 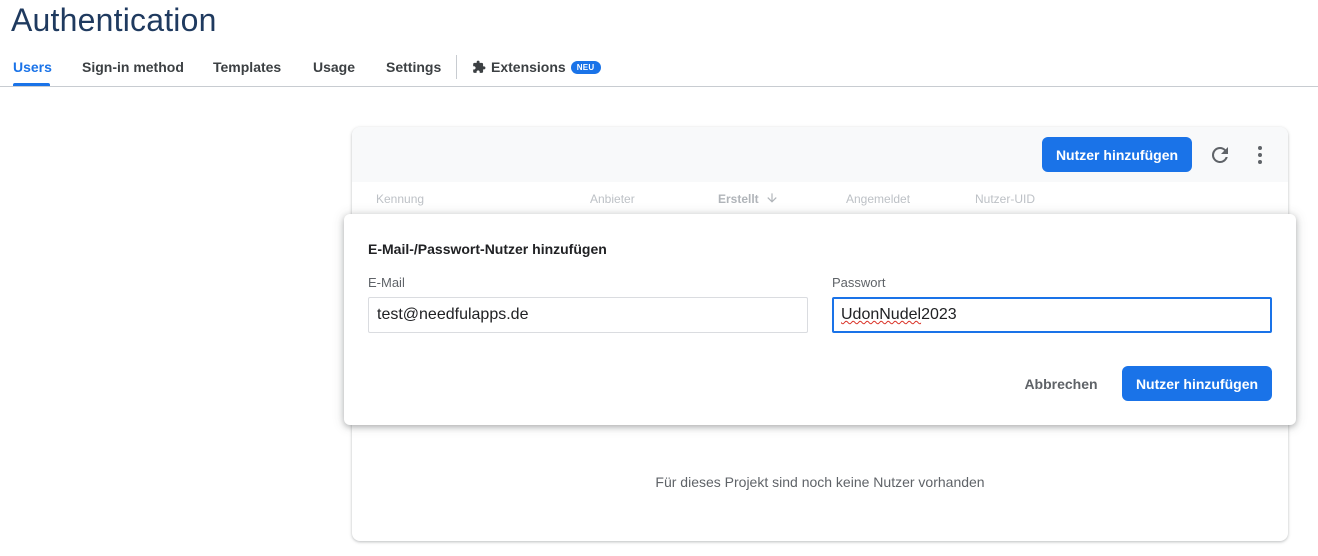 I want to click on dialog-title: E-Mail-/Passwort-Nutzer hinzufügen, so click(x=487, y=249).